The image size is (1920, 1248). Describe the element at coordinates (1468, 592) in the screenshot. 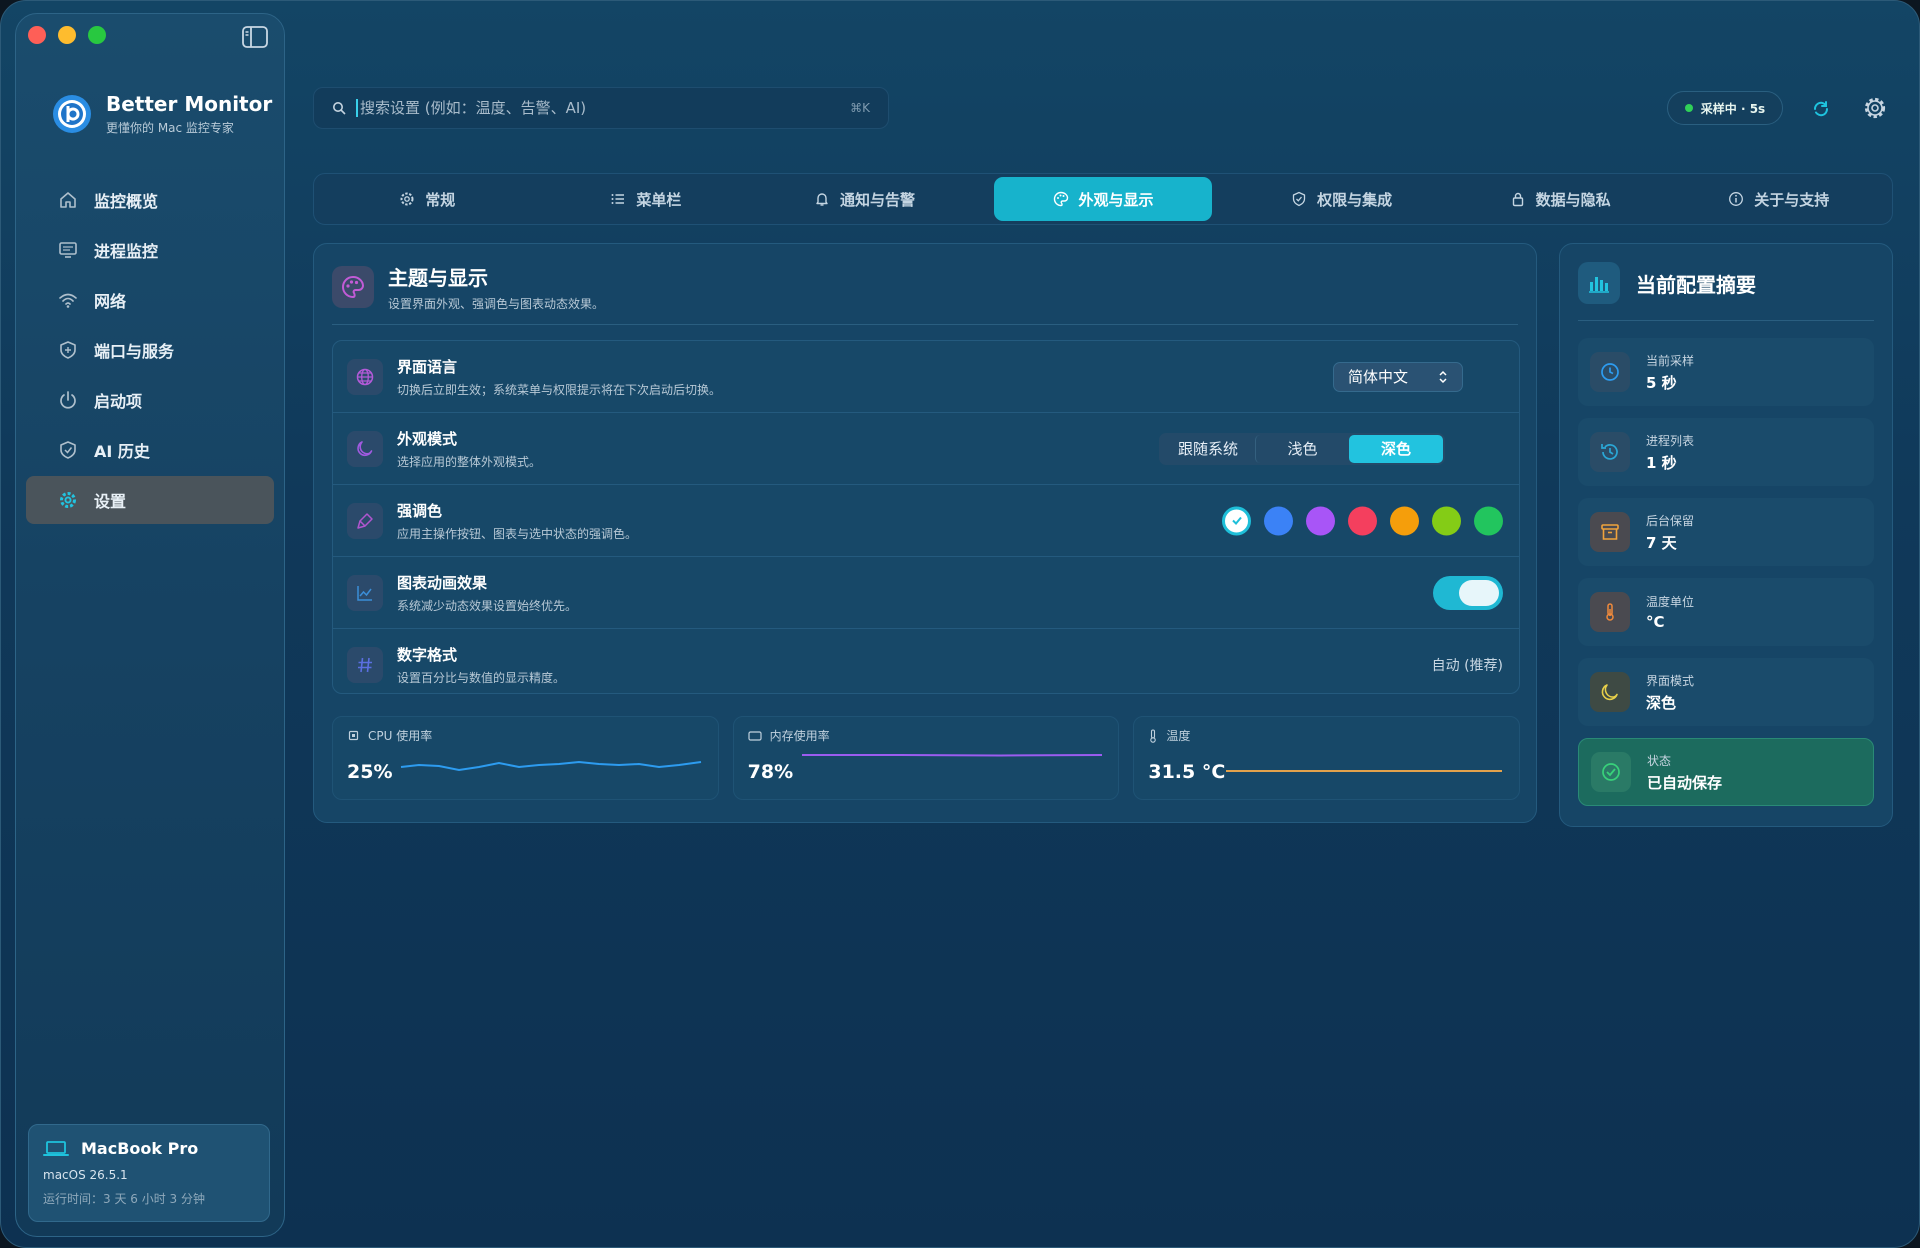

I see `animation-toggle` at that location.